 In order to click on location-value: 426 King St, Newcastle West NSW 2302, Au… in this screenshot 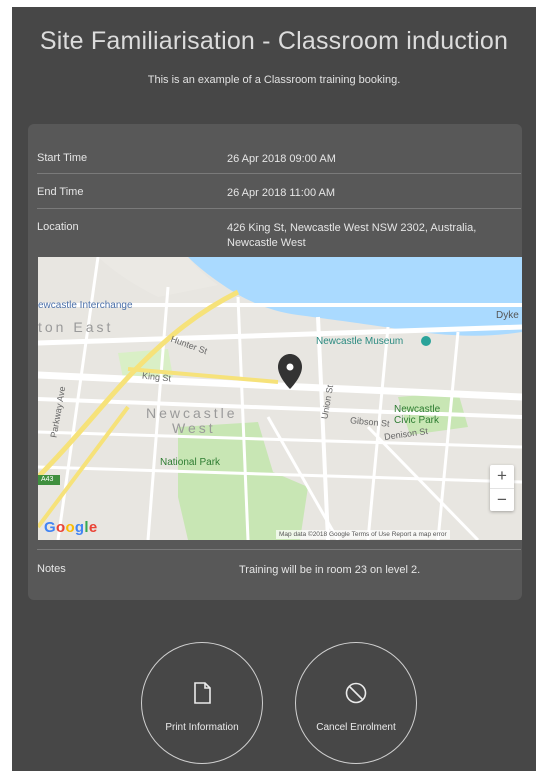, I will do `click(373, 236)`.